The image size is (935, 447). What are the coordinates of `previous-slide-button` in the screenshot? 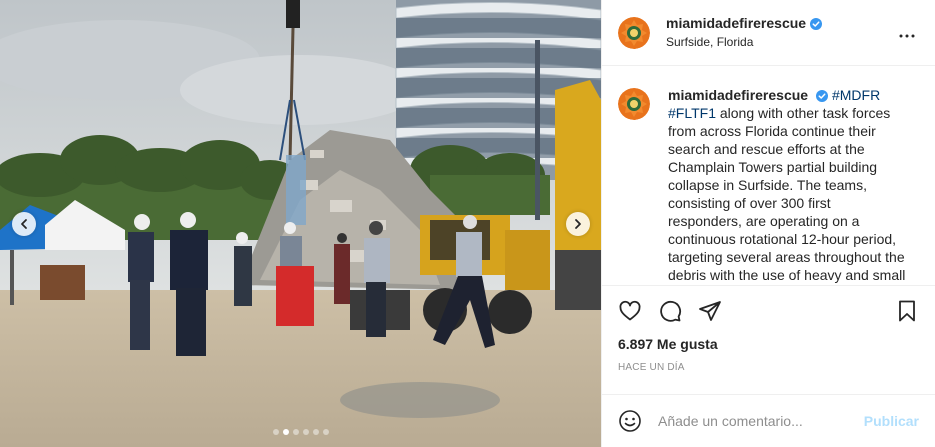 It's located at (24, 224).